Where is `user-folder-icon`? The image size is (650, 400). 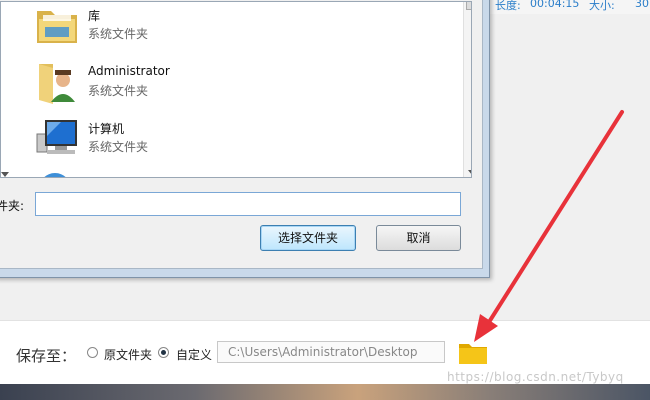
user-folder-icon is located at coordinates (57, 84).